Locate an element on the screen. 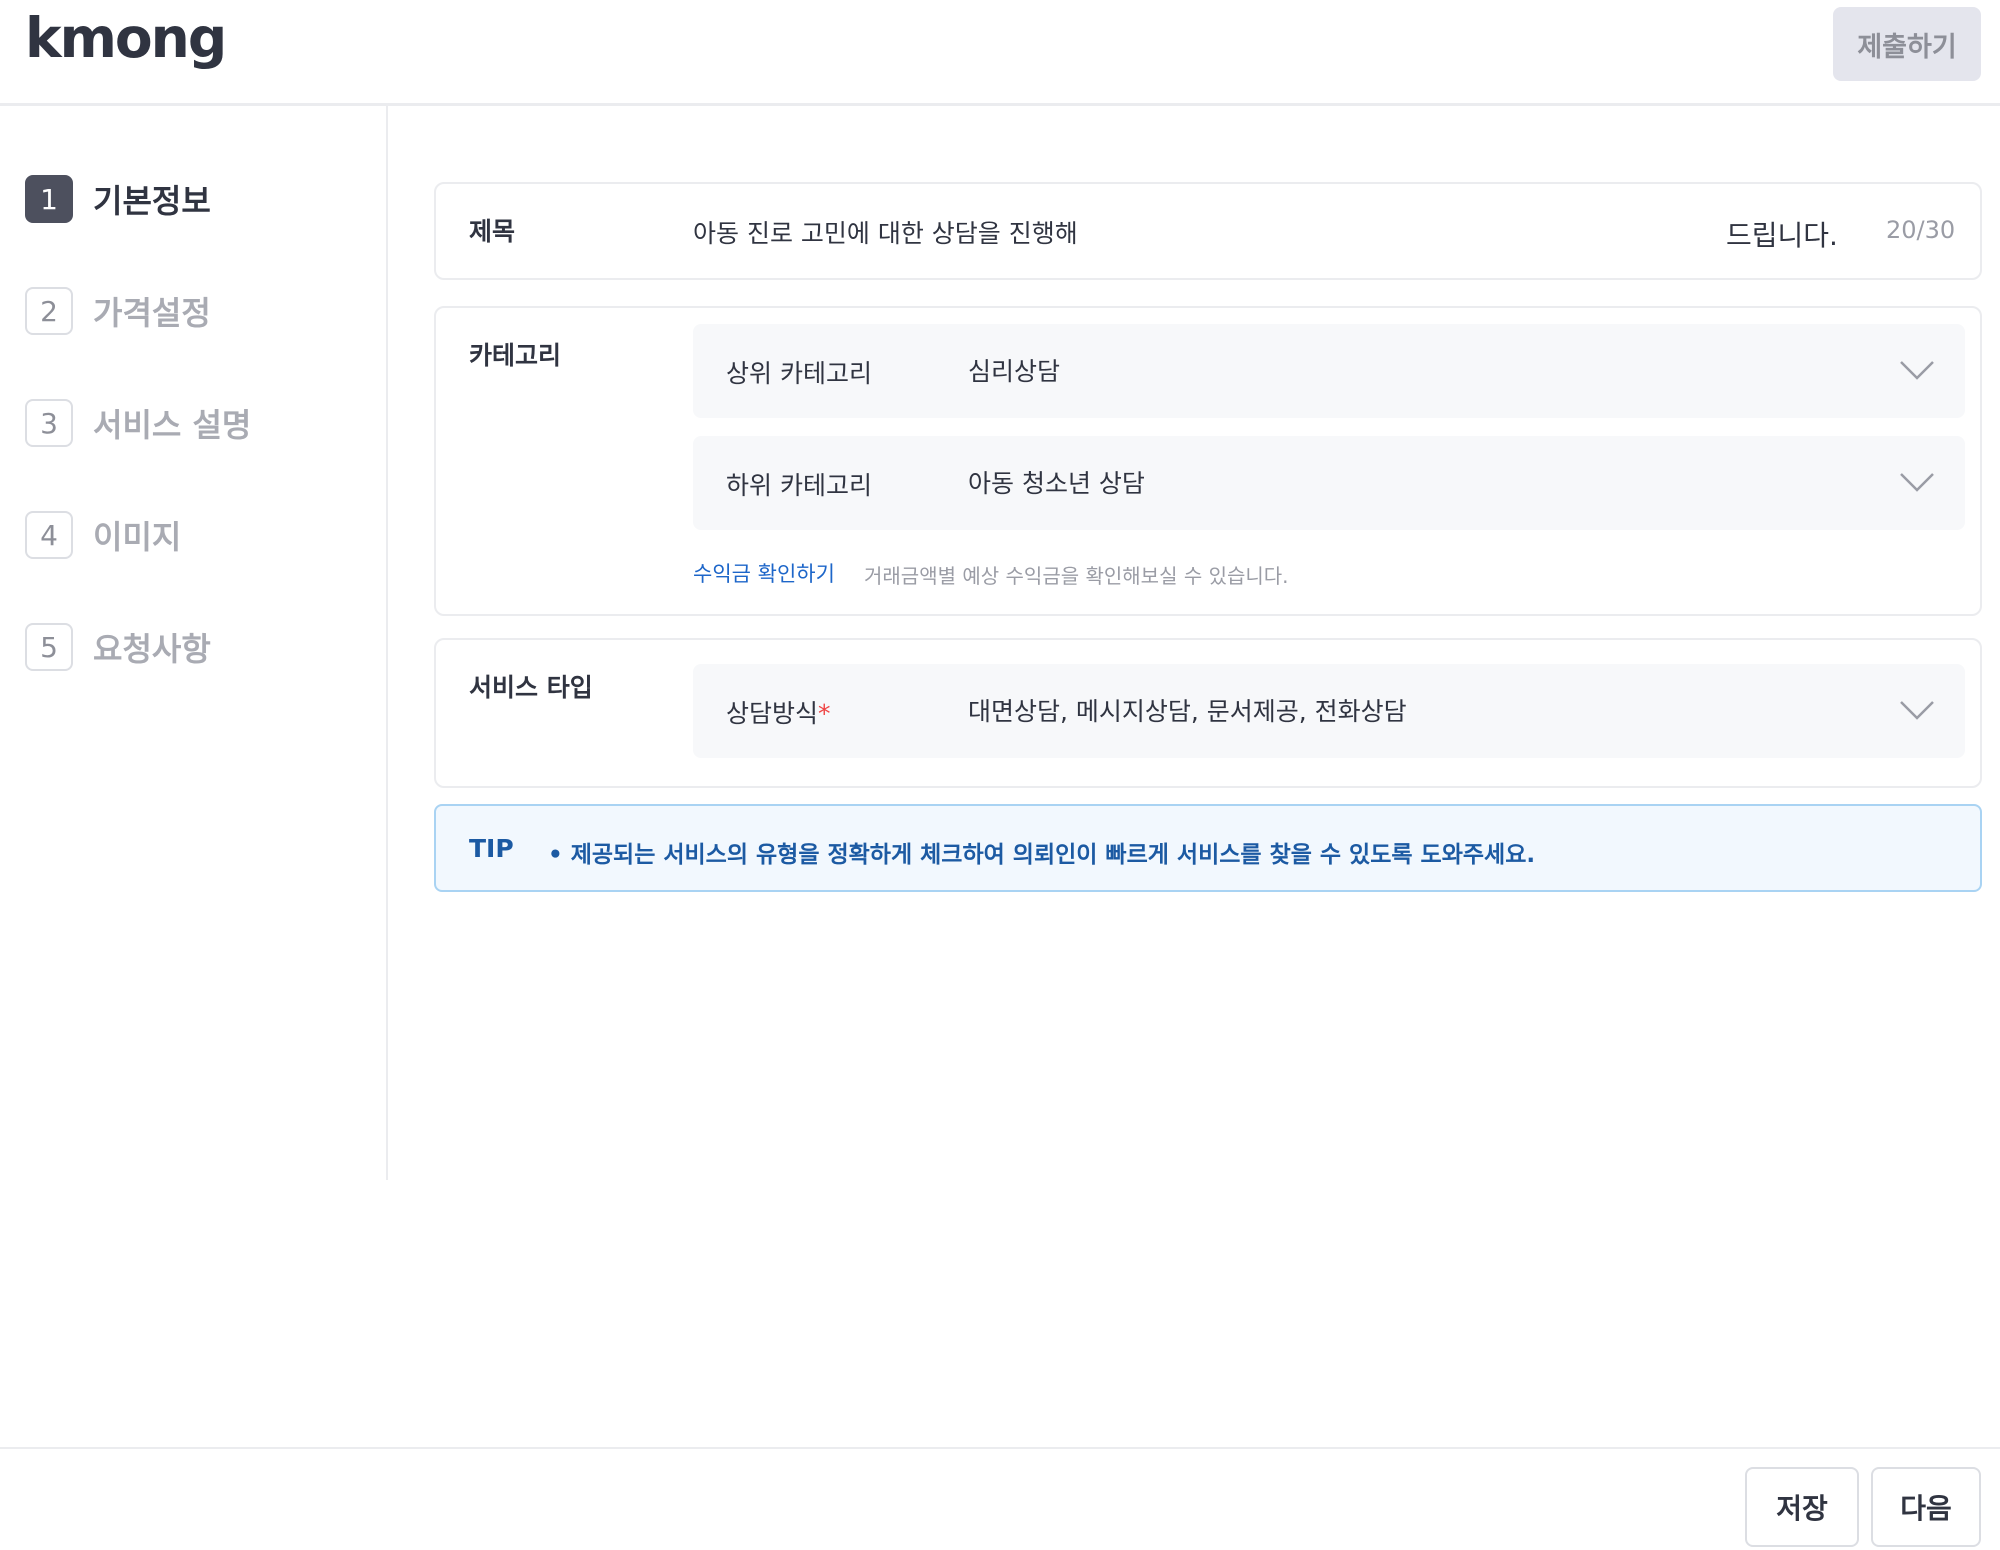 This screenshot has height=1550, width=2000. tip-label: TIP is located at coordinates (491, 848).